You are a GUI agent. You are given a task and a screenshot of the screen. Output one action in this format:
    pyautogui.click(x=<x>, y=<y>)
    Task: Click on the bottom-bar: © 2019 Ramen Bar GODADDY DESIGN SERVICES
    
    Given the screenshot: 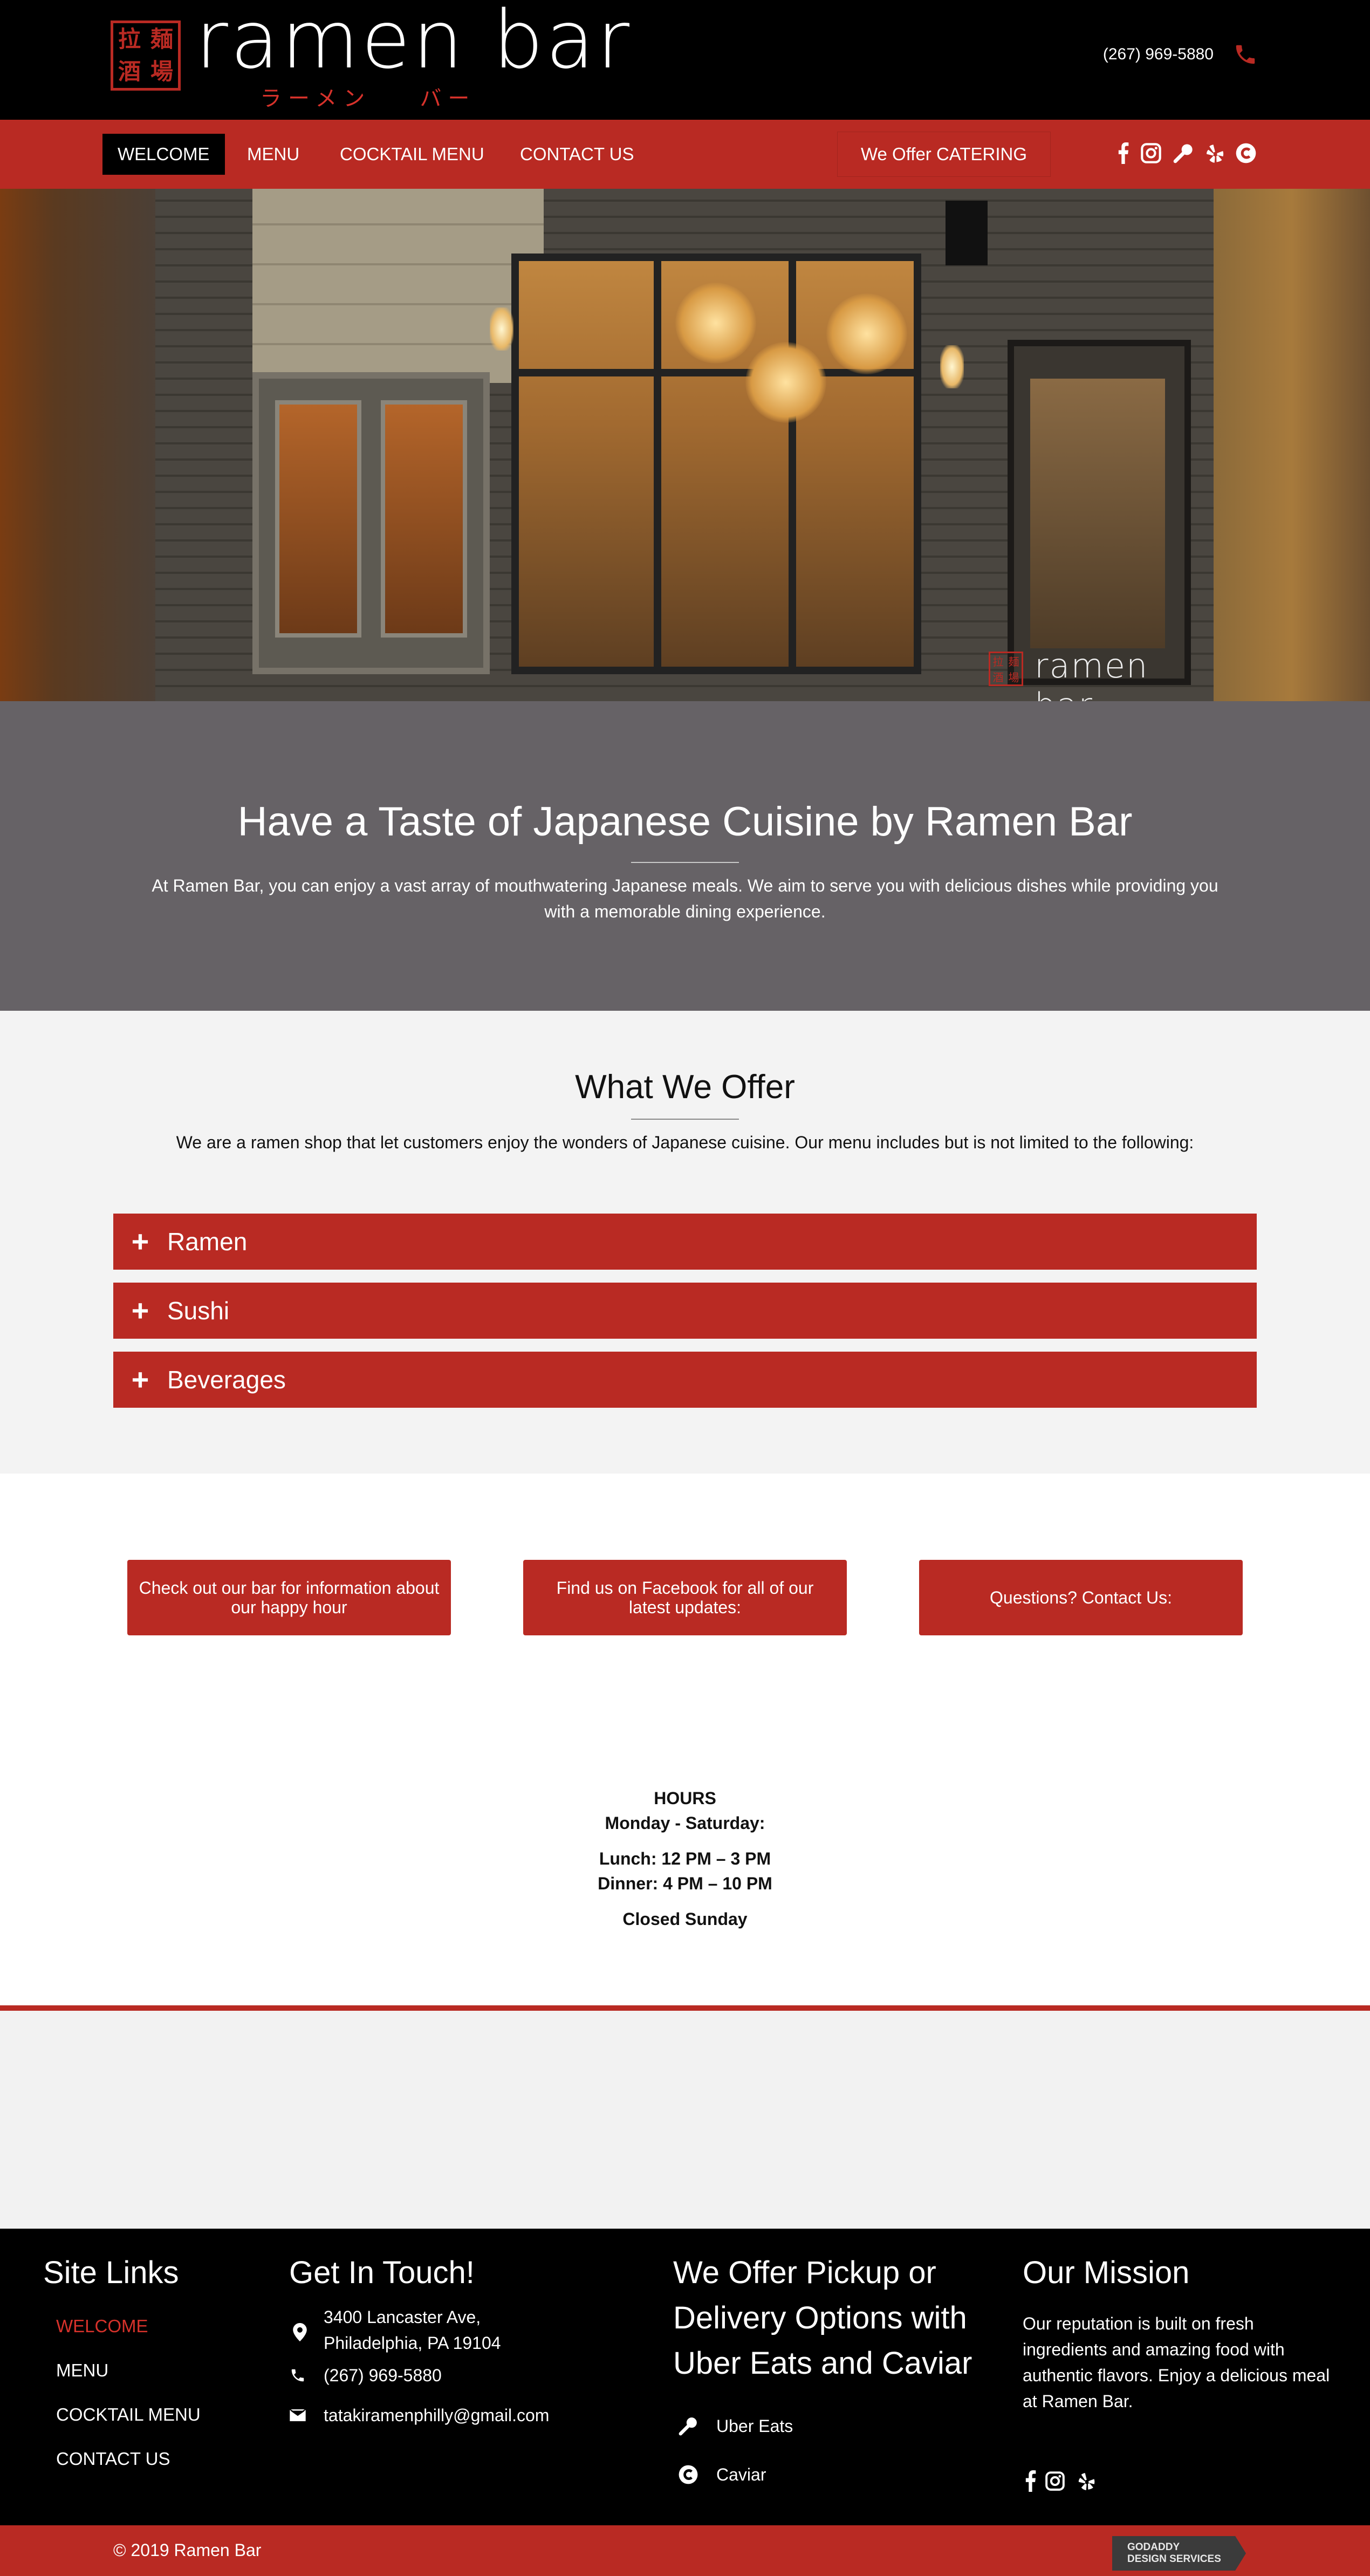 What is the action you would take?
    pyautogui.click(x=685, y=2550)
    